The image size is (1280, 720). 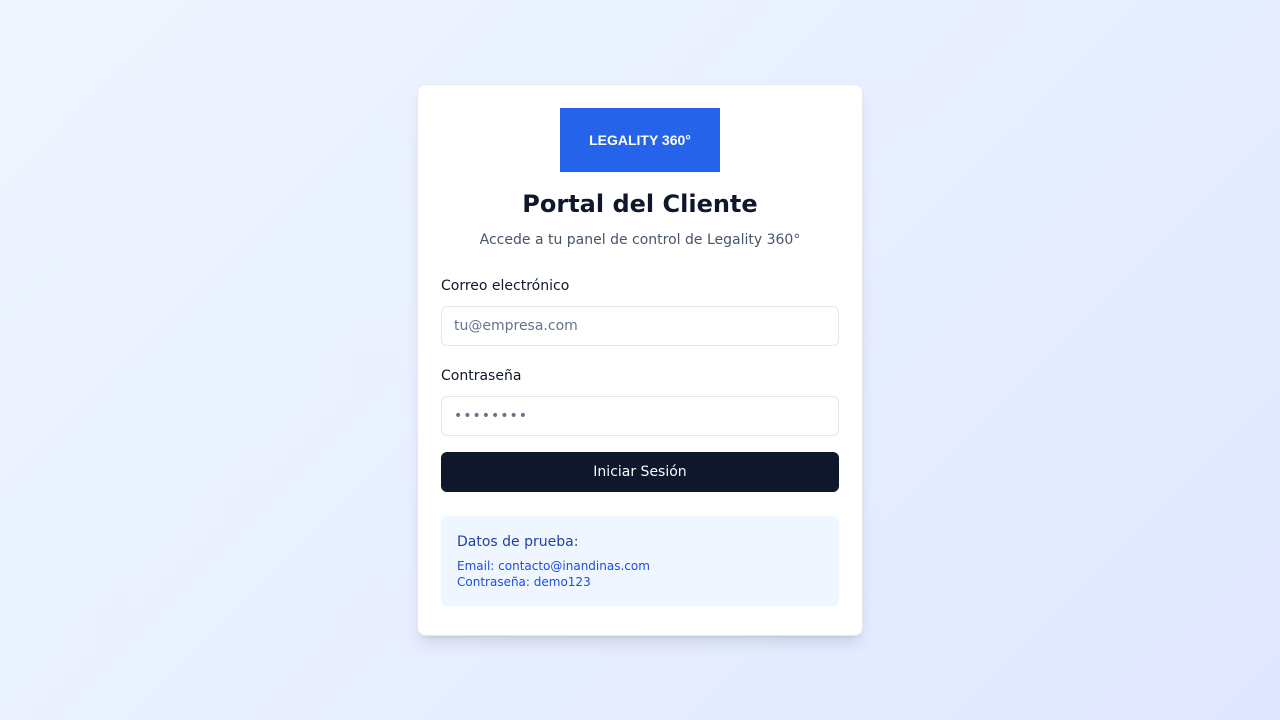 I want to click on email-label: Correo electrónico, so click(x=505, y=286).